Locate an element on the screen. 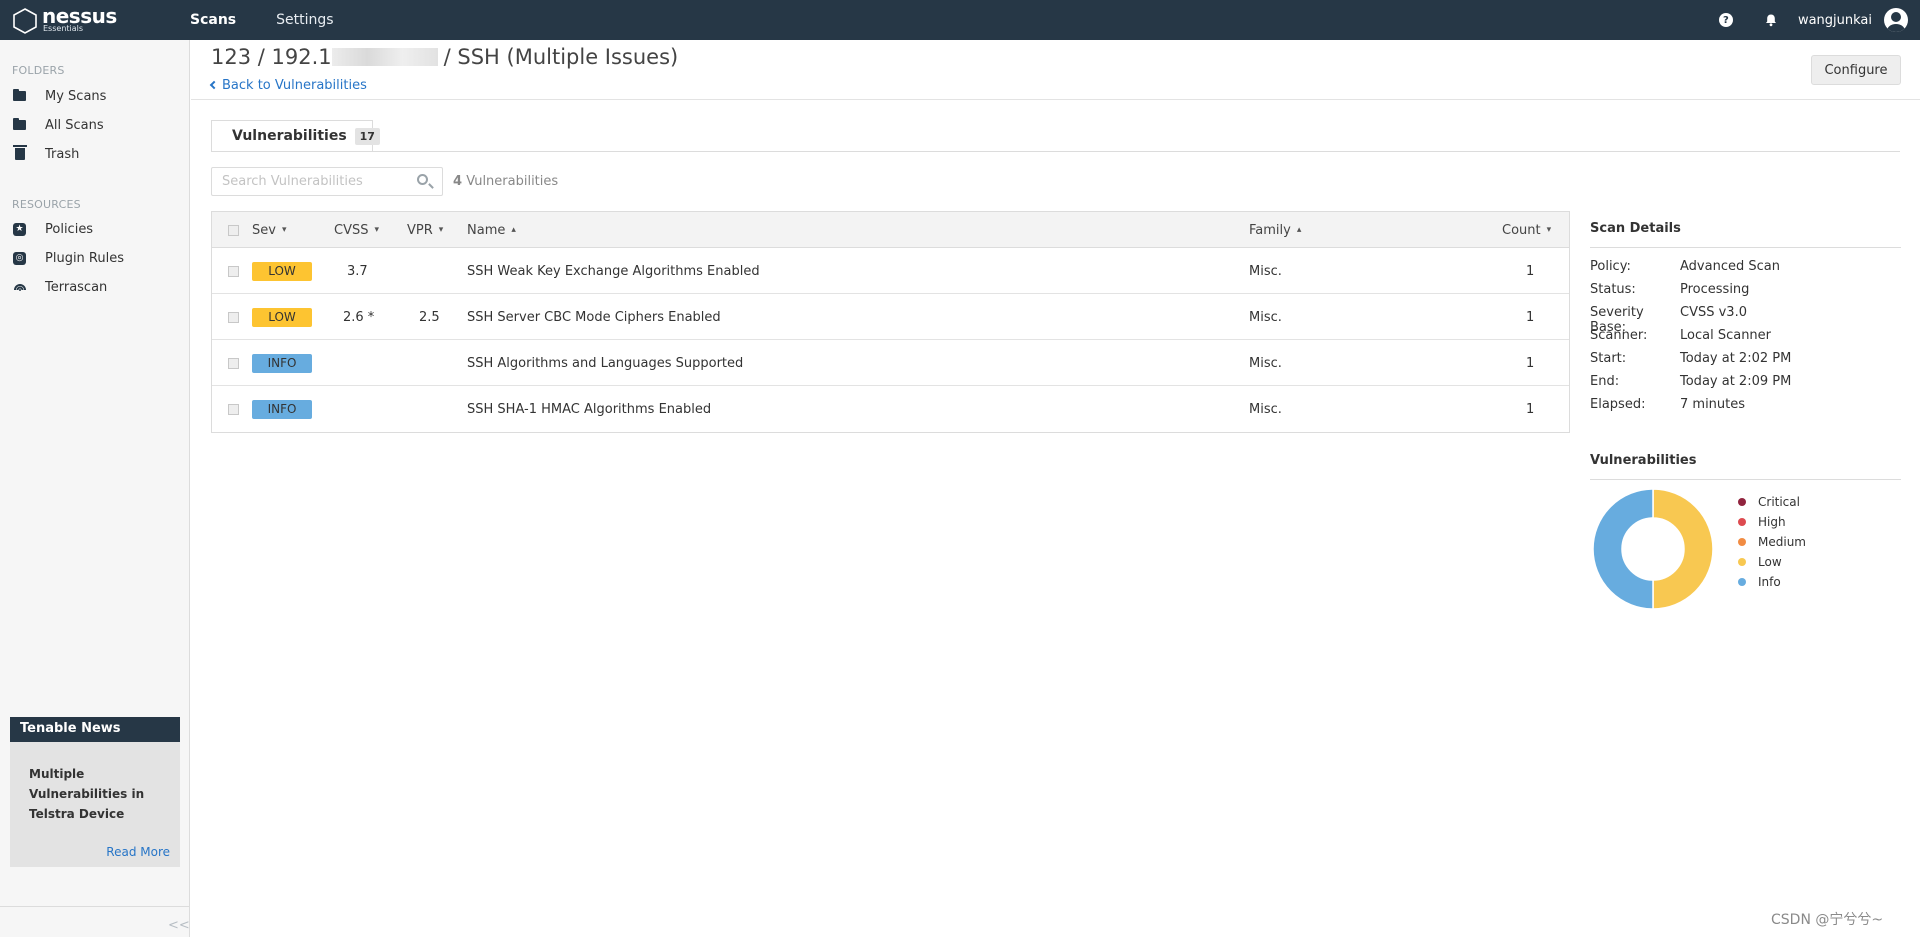  column-label: VPR is located at coordinates (420, 230).